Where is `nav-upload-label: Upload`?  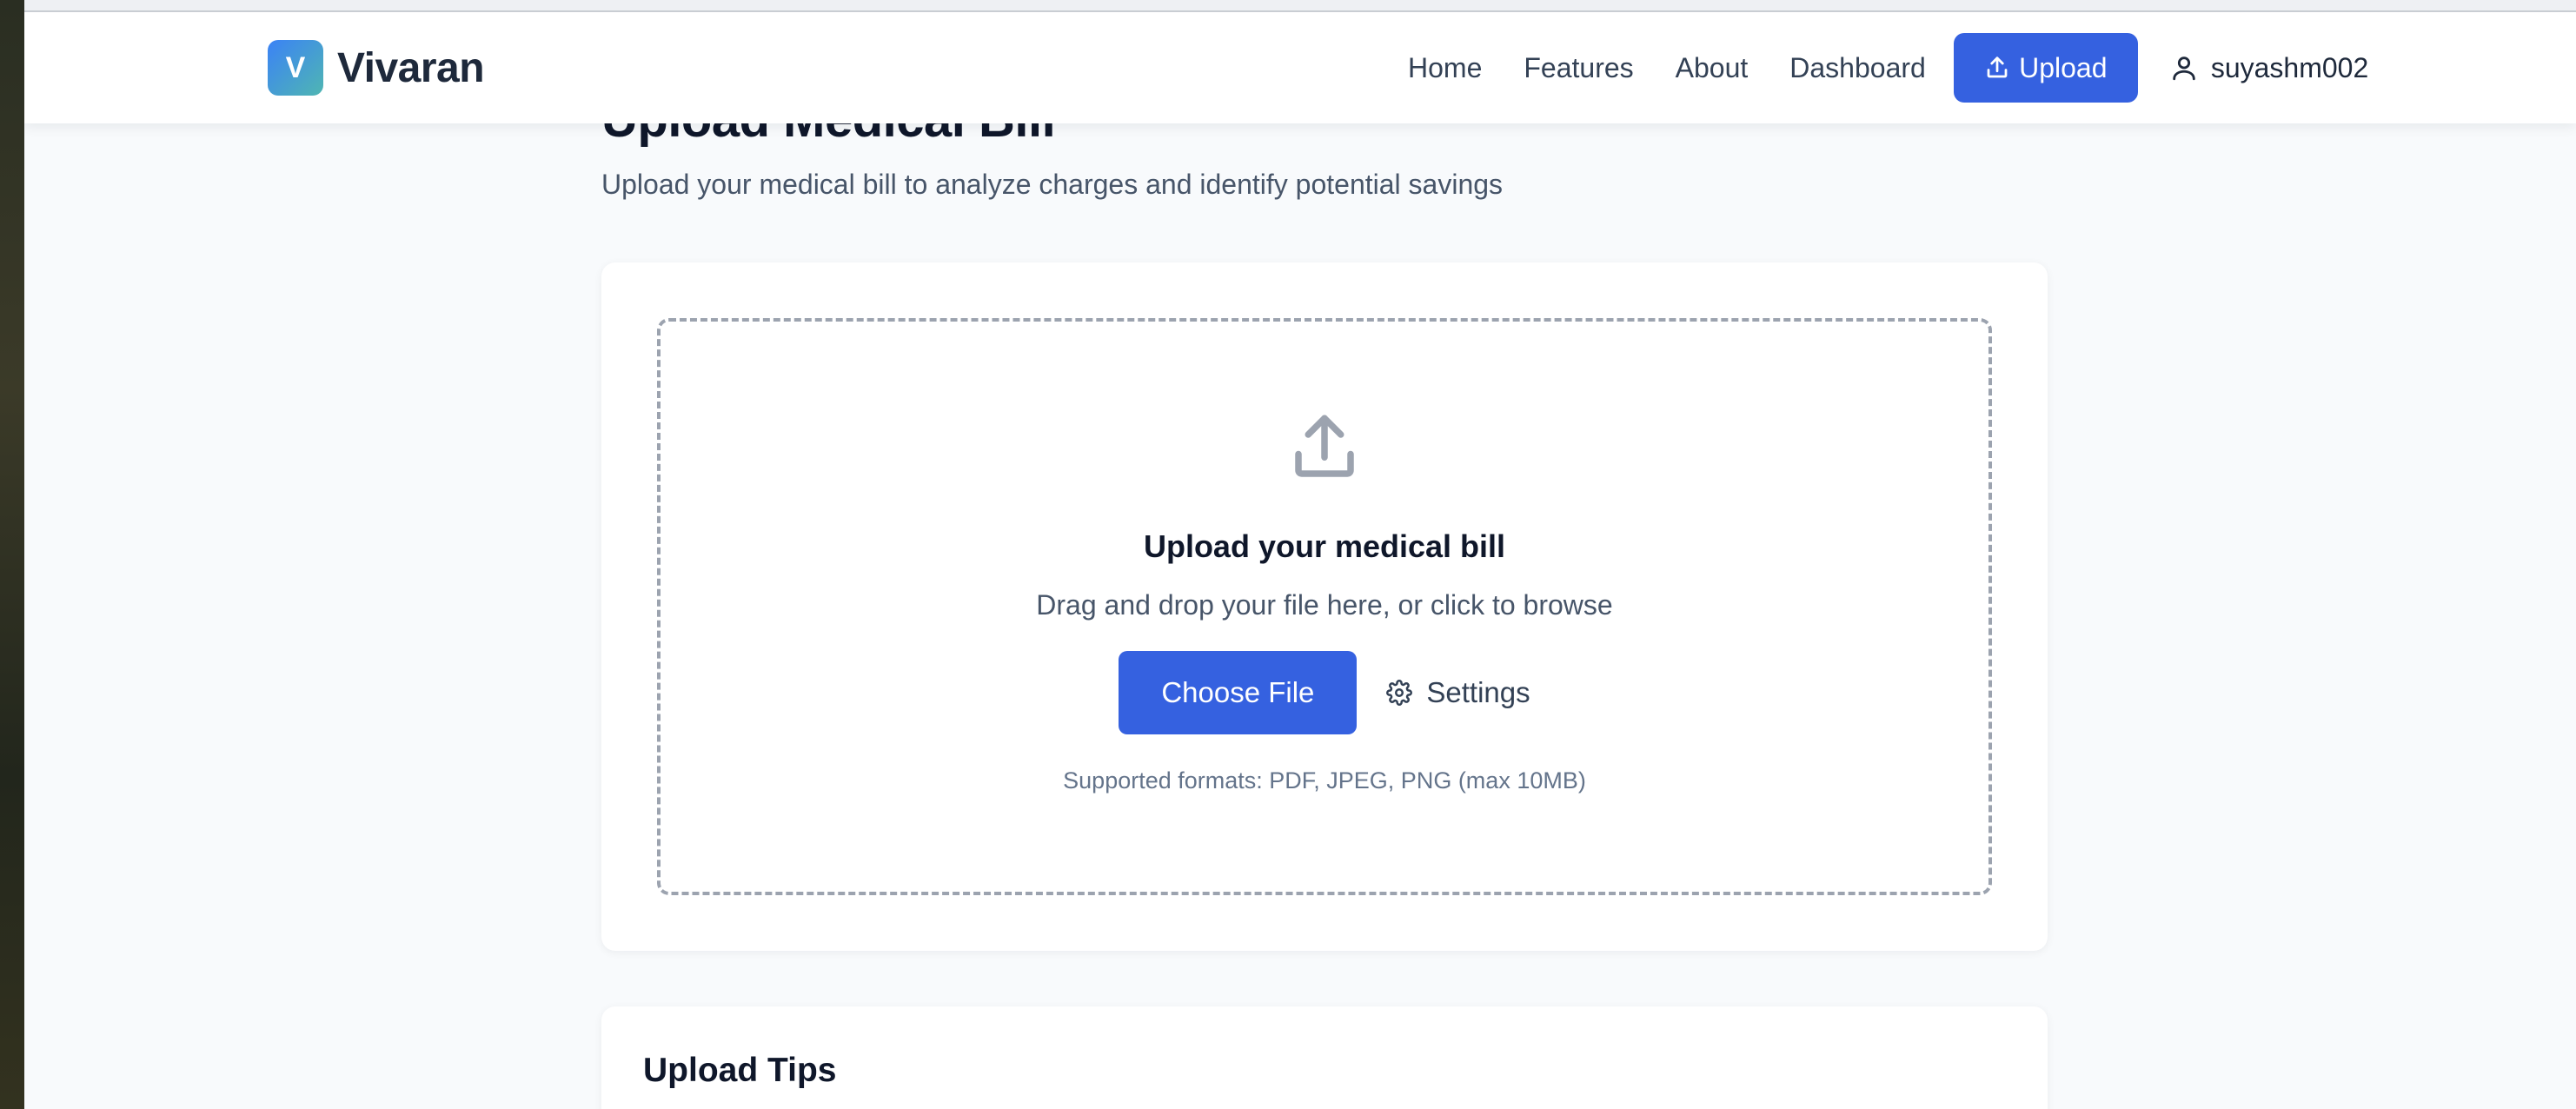 nav-upload-label: Upload is located at coordinates (2063, 67).